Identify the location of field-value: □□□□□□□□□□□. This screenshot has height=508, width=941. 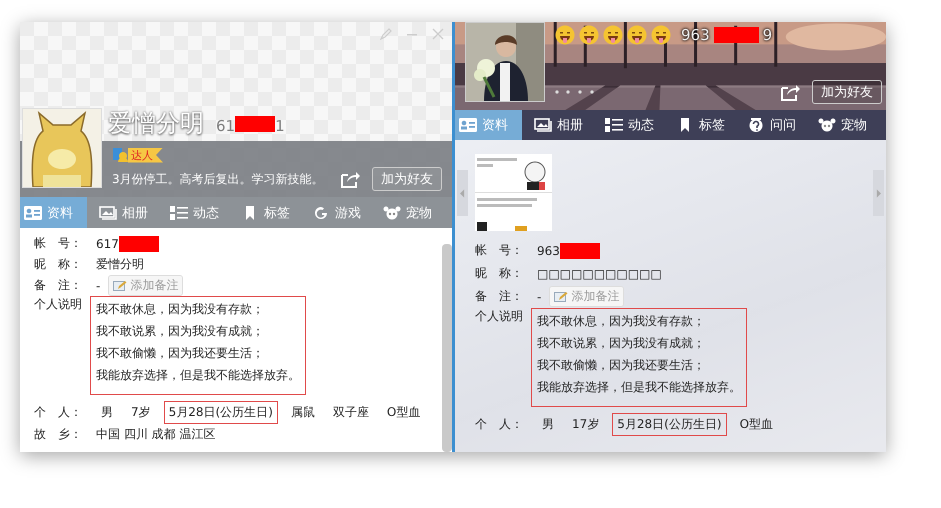
(599, 273).